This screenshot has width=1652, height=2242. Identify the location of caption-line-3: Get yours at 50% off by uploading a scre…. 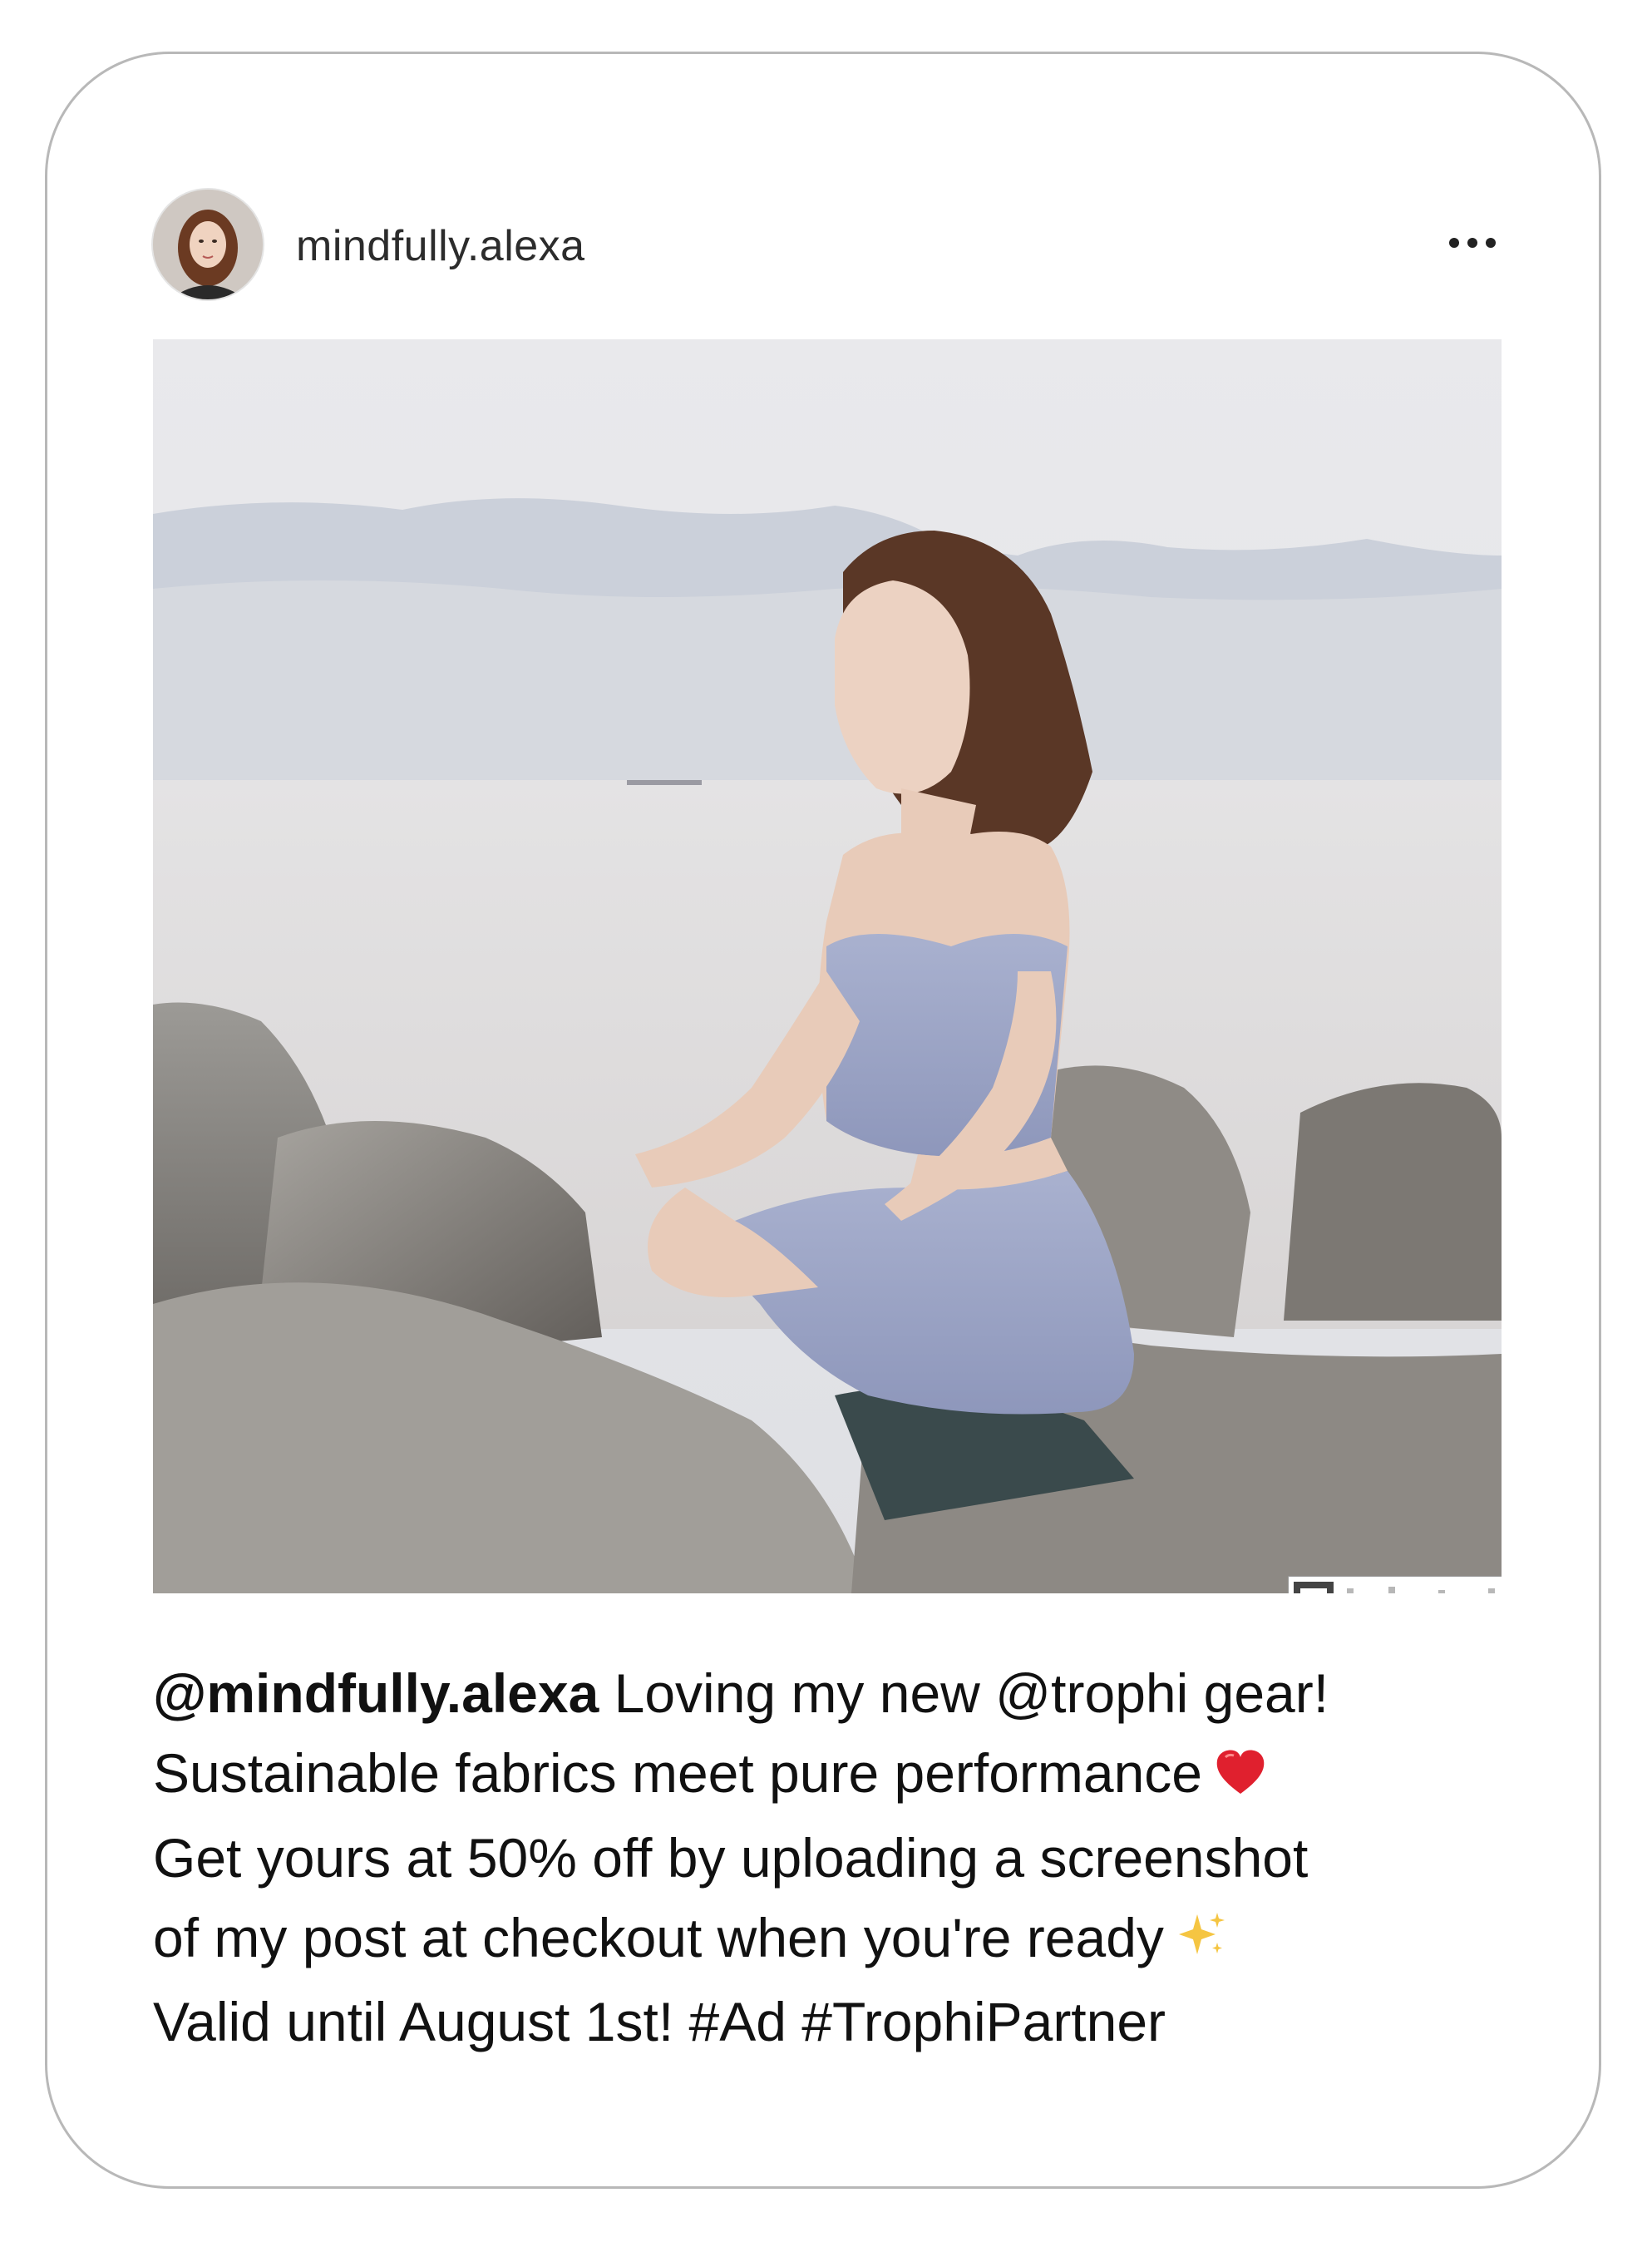
(731, 1857).